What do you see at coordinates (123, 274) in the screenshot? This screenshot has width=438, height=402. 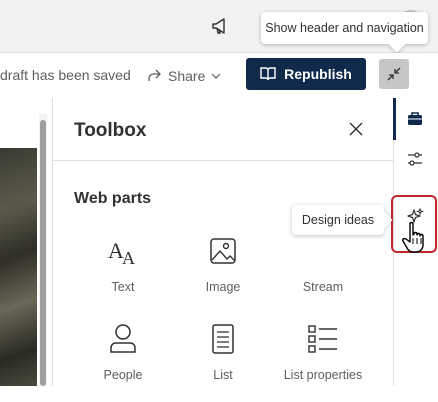 I see `webpart-text: A A Text` at bounding box center [123, 274].